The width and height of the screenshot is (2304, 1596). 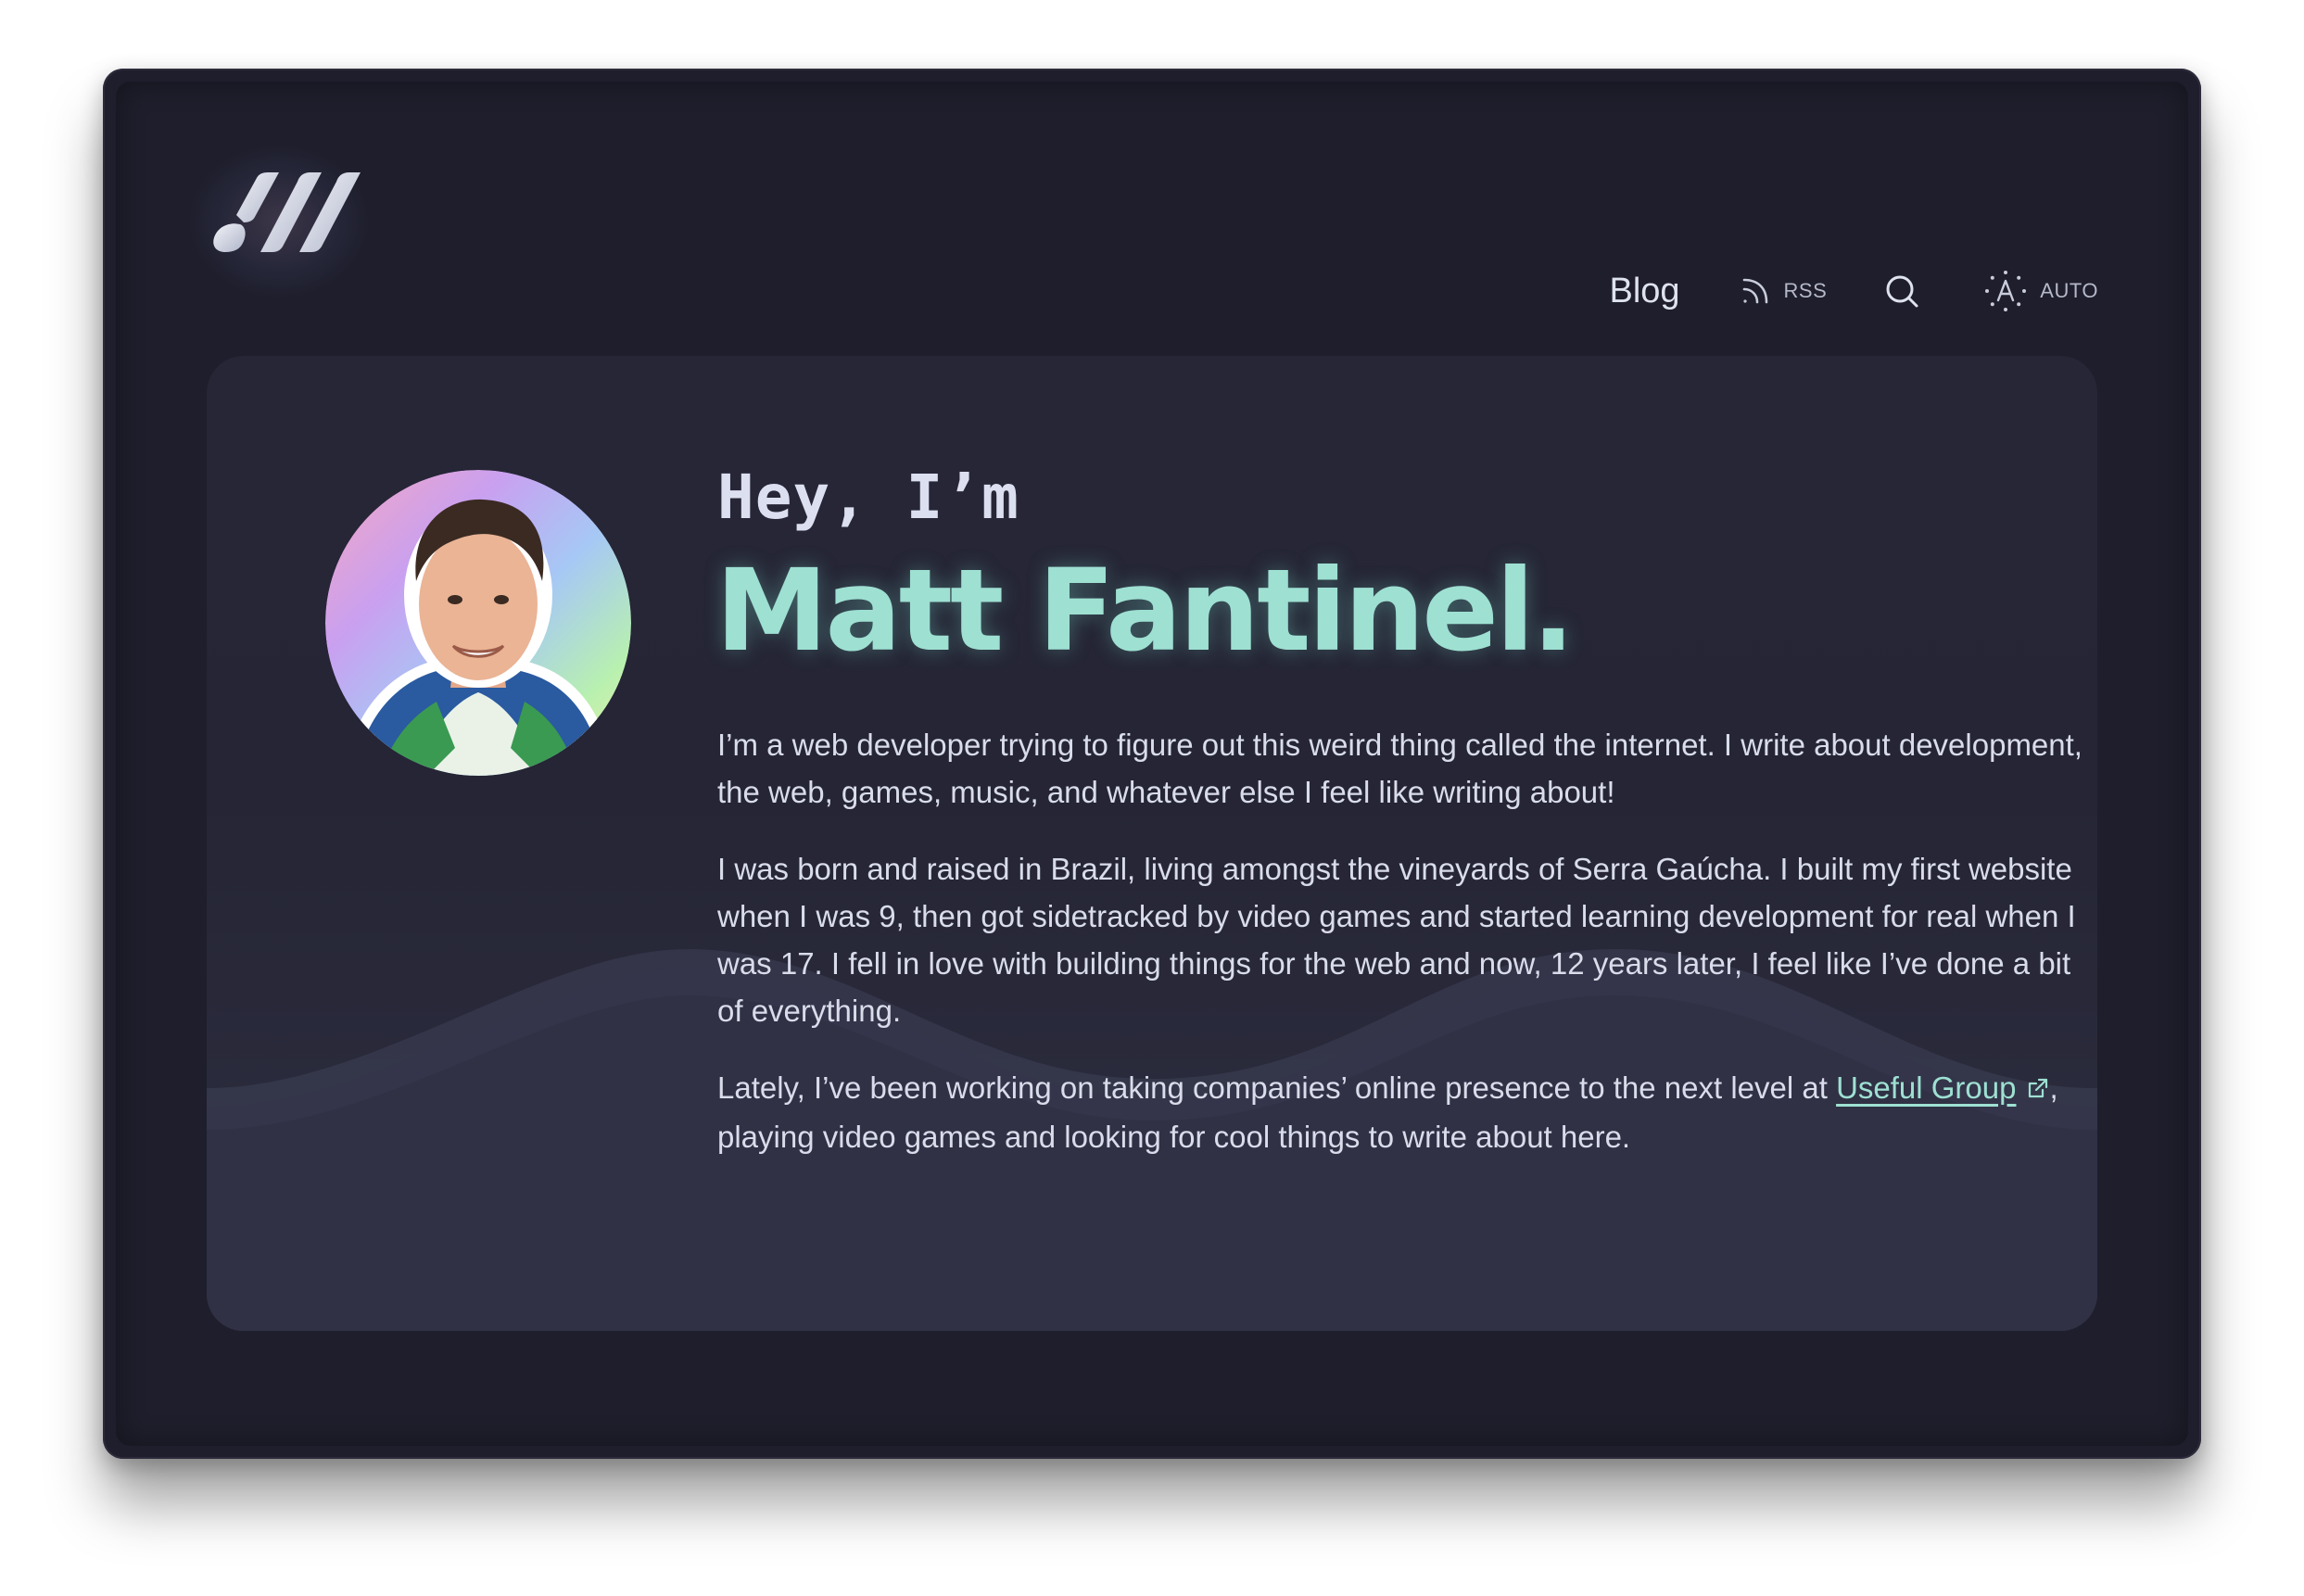 I want to click on theme-label: AUTO, so click(x=2069, y=290).